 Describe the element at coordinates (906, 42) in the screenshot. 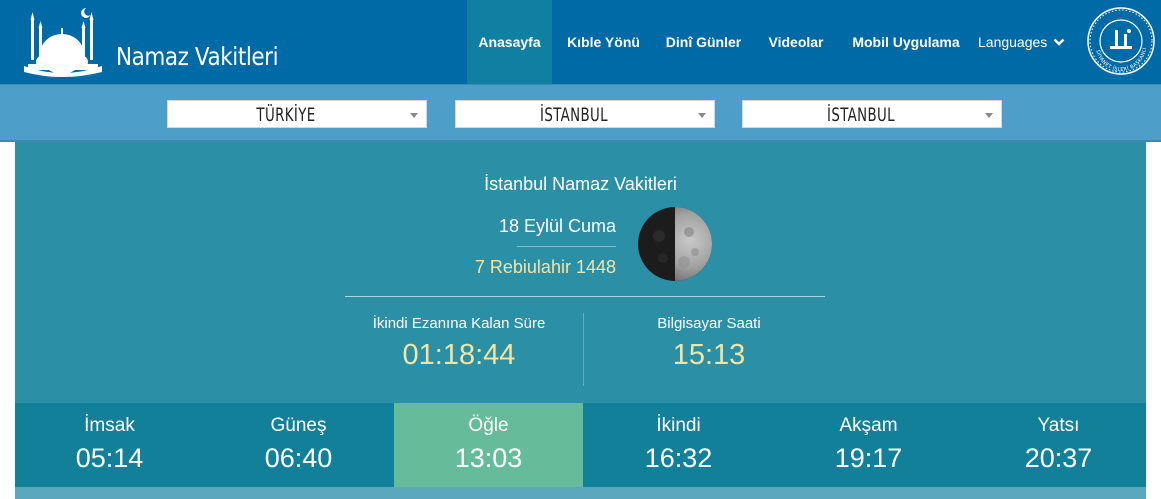

I see `nav-mobil-uygulama: Mobil Uygulama` at that location.